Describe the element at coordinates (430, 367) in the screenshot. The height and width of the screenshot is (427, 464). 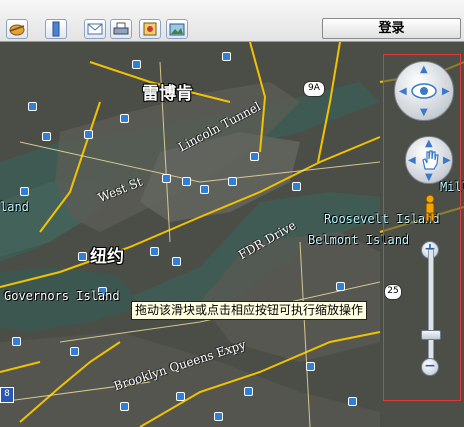
I see `zoom-out-button: −` at that location.